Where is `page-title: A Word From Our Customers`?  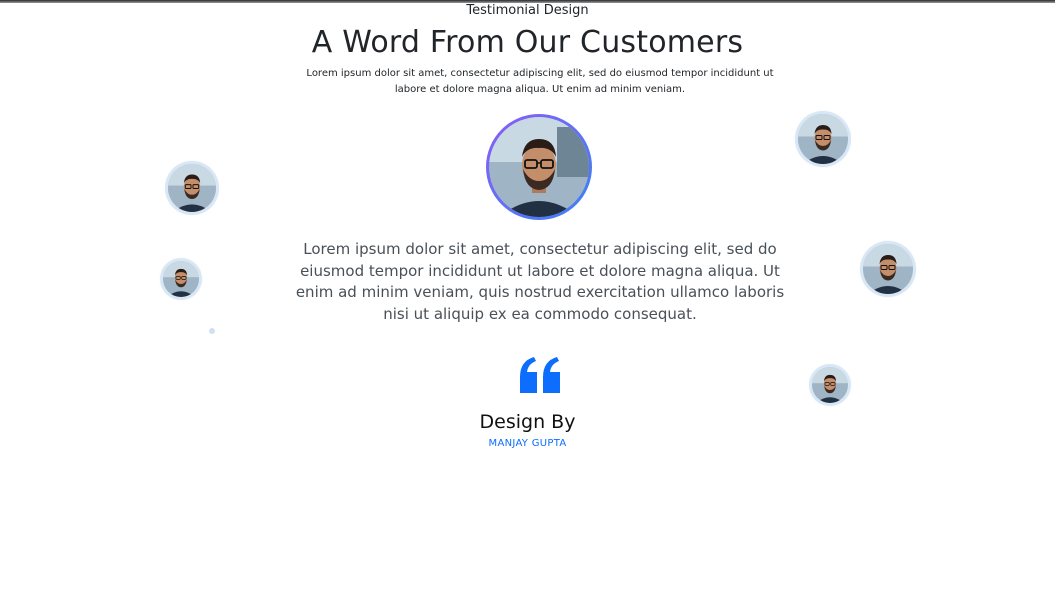
page-title: A Word From Our Customers is located at coordinates (527, 42).